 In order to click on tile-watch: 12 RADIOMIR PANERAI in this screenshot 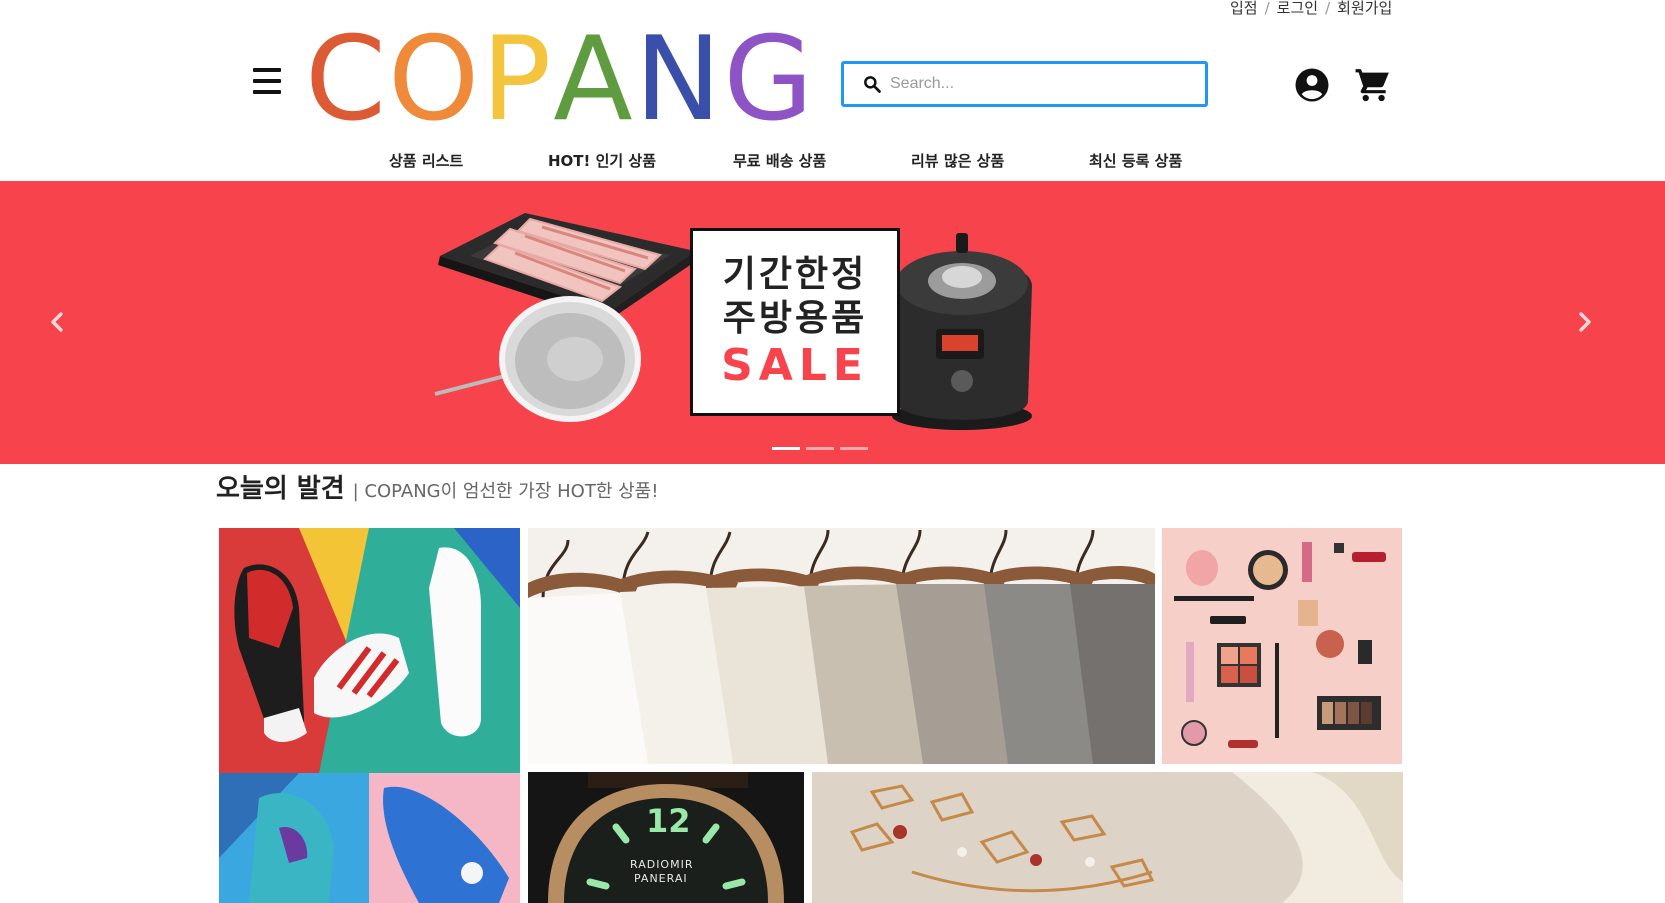, I will do `click(666, 837)`.